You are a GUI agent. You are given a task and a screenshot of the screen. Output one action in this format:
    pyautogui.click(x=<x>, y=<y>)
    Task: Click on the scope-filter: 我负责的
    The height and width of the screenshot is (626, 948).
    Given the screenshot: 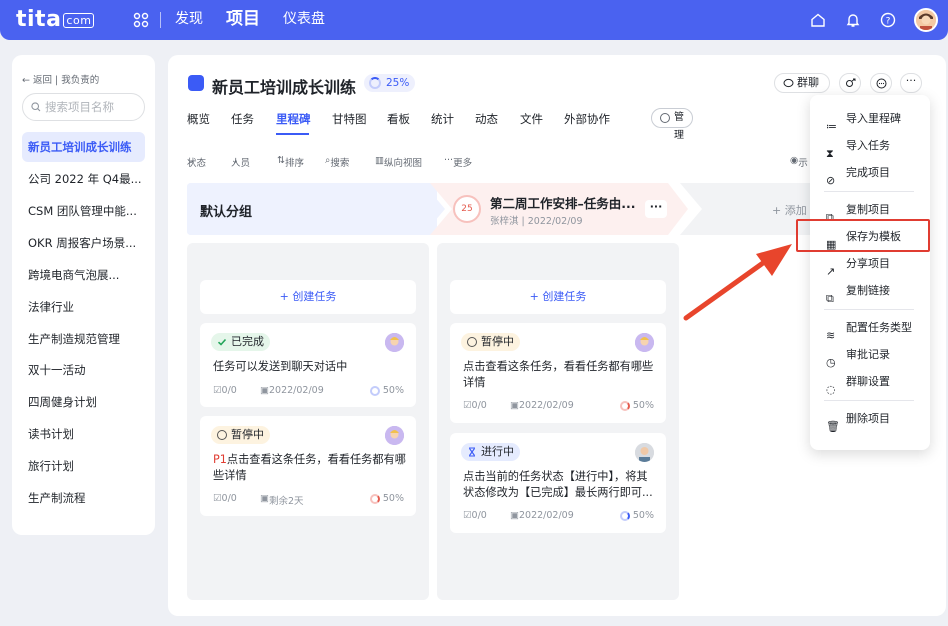 What is the action you would take?
    pyautogui.click(x=80, y=80)
    